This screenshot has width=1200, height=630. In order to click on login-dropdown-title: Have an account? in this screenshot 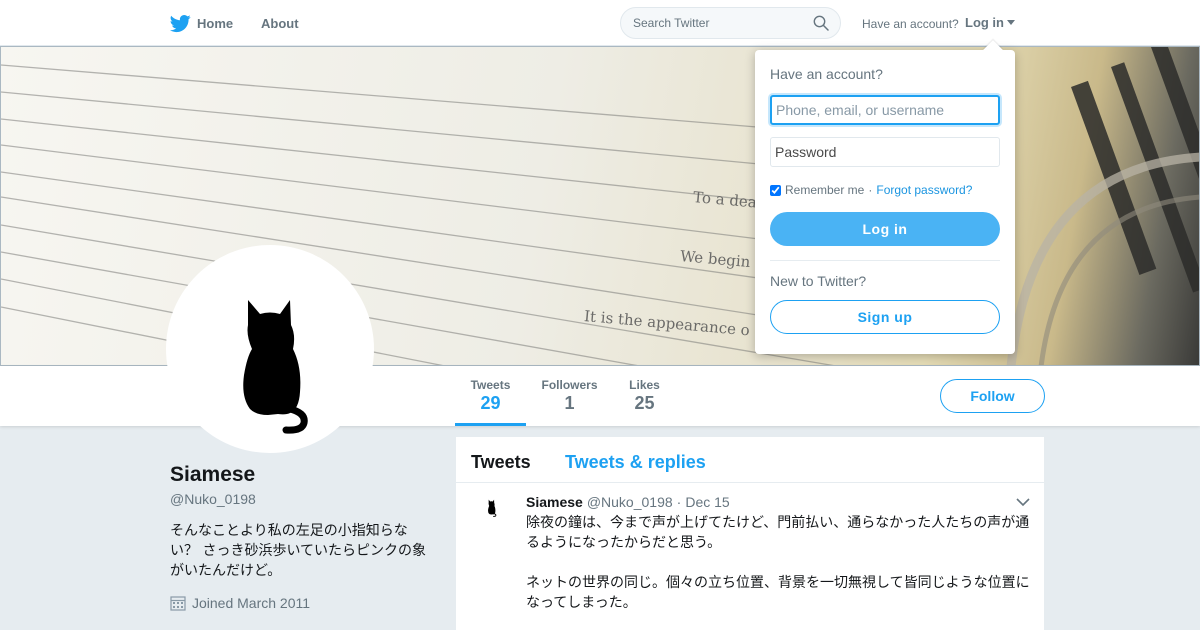, I will do `click(826, 74)`.